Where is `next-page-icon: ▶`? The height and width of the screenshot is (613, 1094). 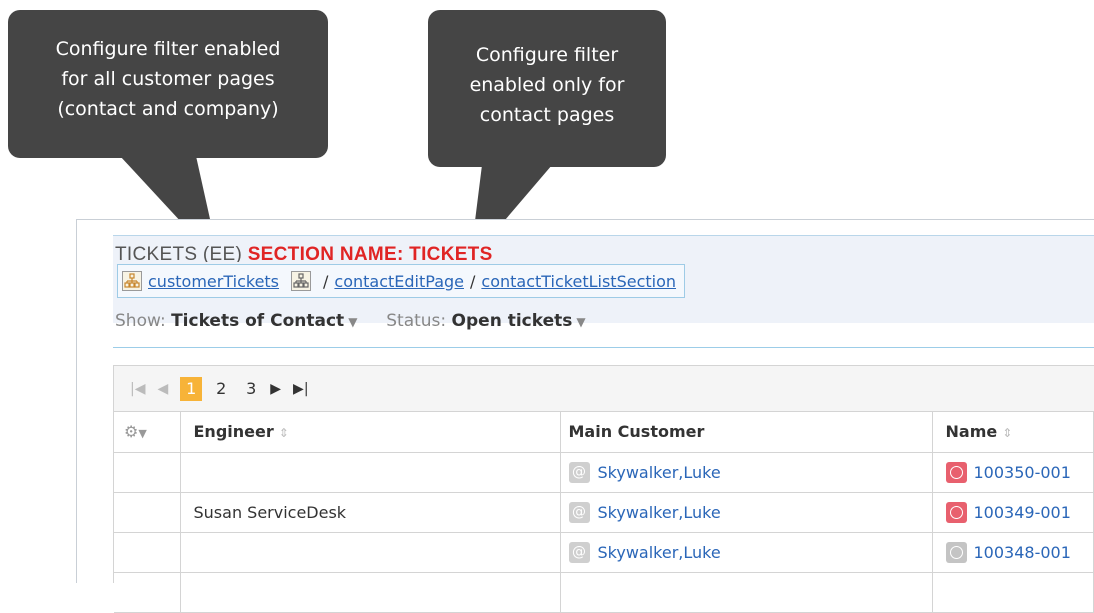 next-page-icon: ▶ is located at coordinates (275, 389).